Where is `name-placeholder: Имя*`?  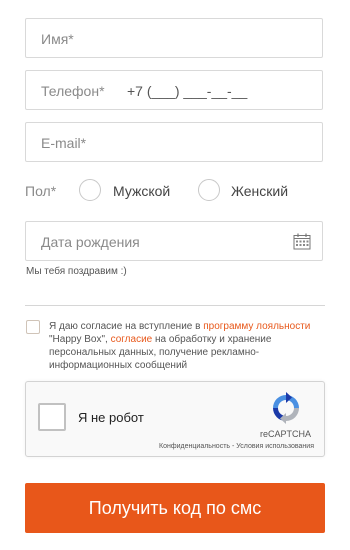 name-placeholder: Имя* is located at coordinates (57, 39).